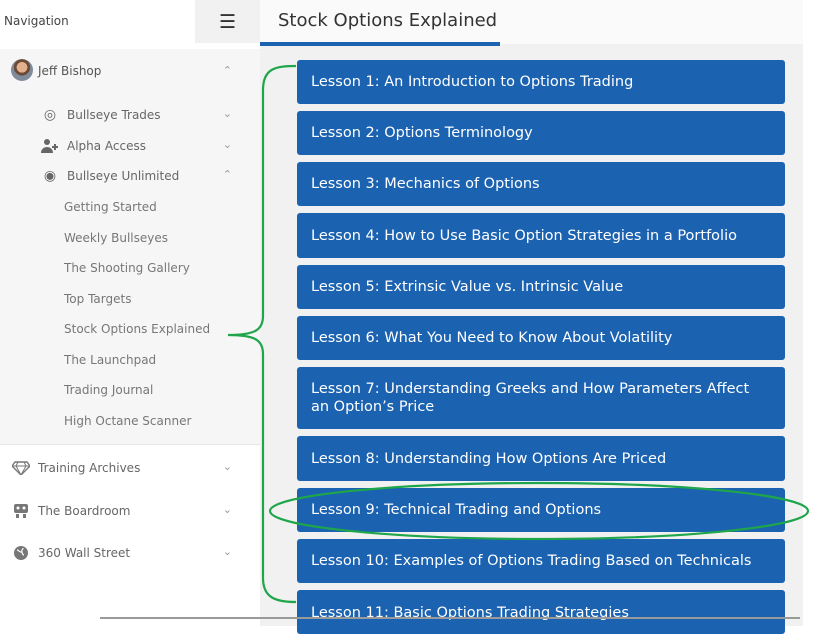  I want to click on add-user-icon, so click(50, 146).